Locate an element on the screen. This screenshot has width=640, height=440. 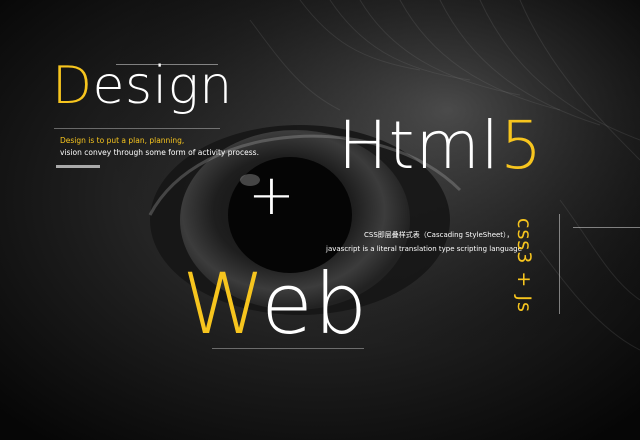
plus-sign: + is located at coordinates (271, 195).